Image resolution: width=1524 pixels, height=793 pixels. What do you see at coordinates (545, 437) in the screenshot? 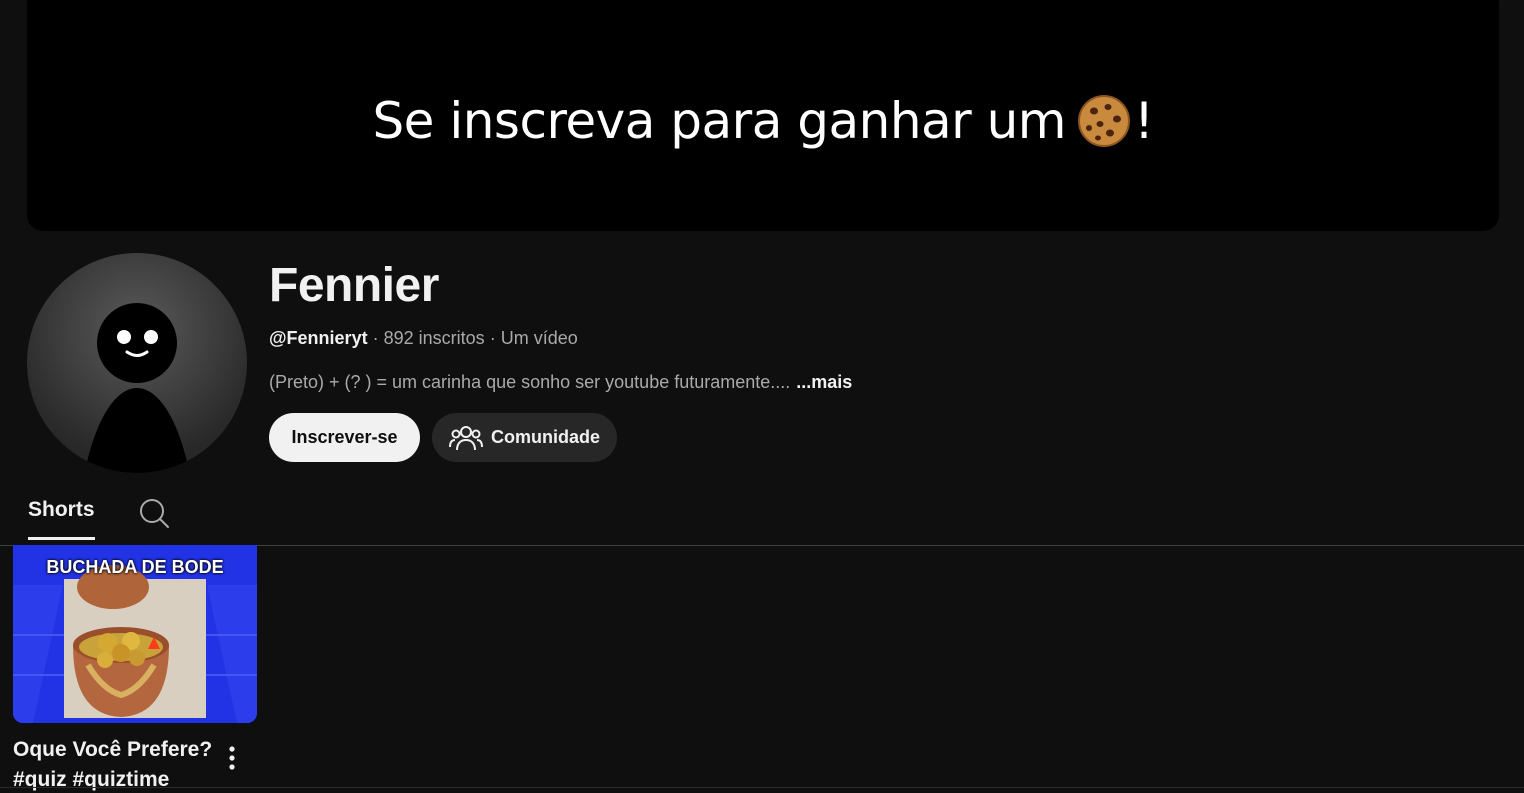
I see `community-label: Comunidade` at bounding box center [545, 437].